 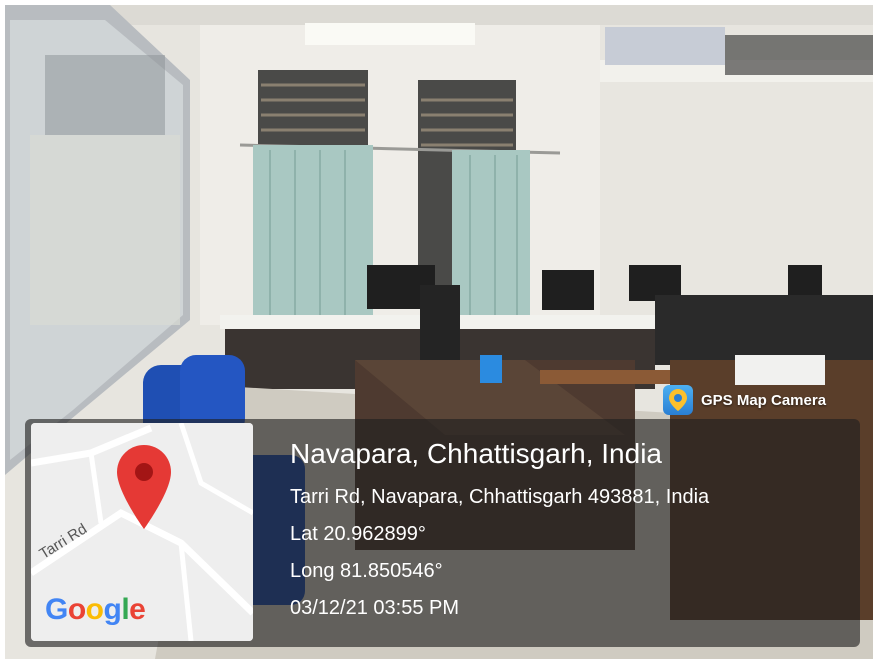 I want to click on badge-label: GPS Map Camera, so click(x=764, y=400).